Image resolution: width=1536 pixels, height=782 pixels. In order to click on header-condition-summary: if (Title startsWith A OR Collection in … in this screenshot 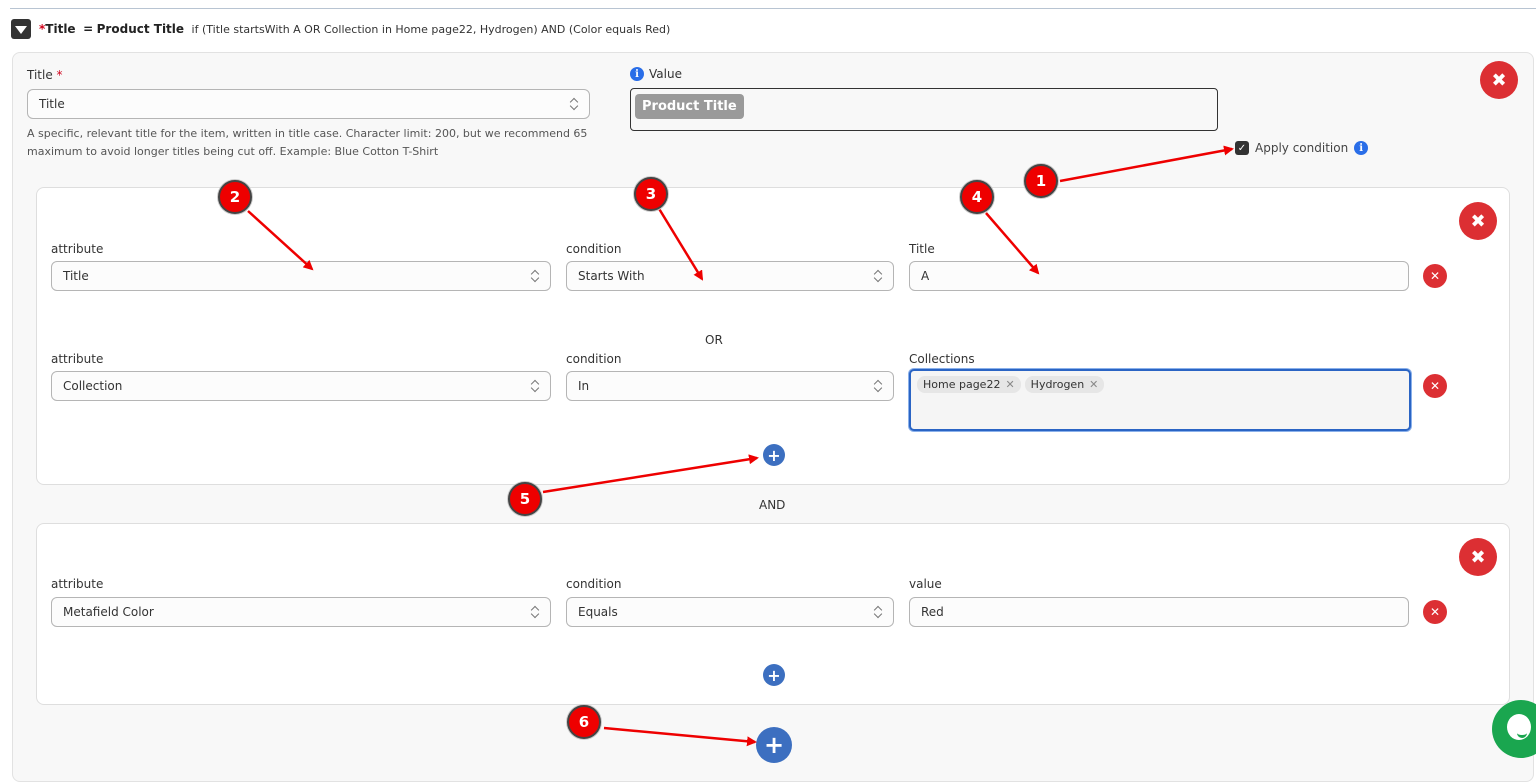, I will do `click(431, 29)`.